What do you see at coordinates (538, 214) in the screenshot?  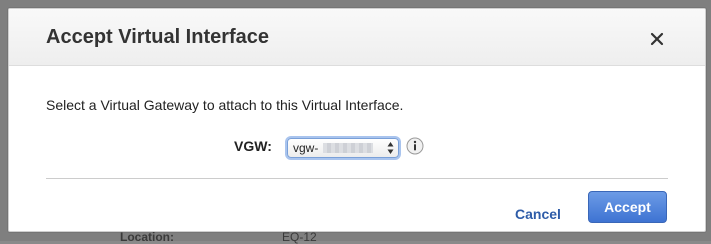 I see `cancel-button: Cancel` at bounding box center [538, 214].